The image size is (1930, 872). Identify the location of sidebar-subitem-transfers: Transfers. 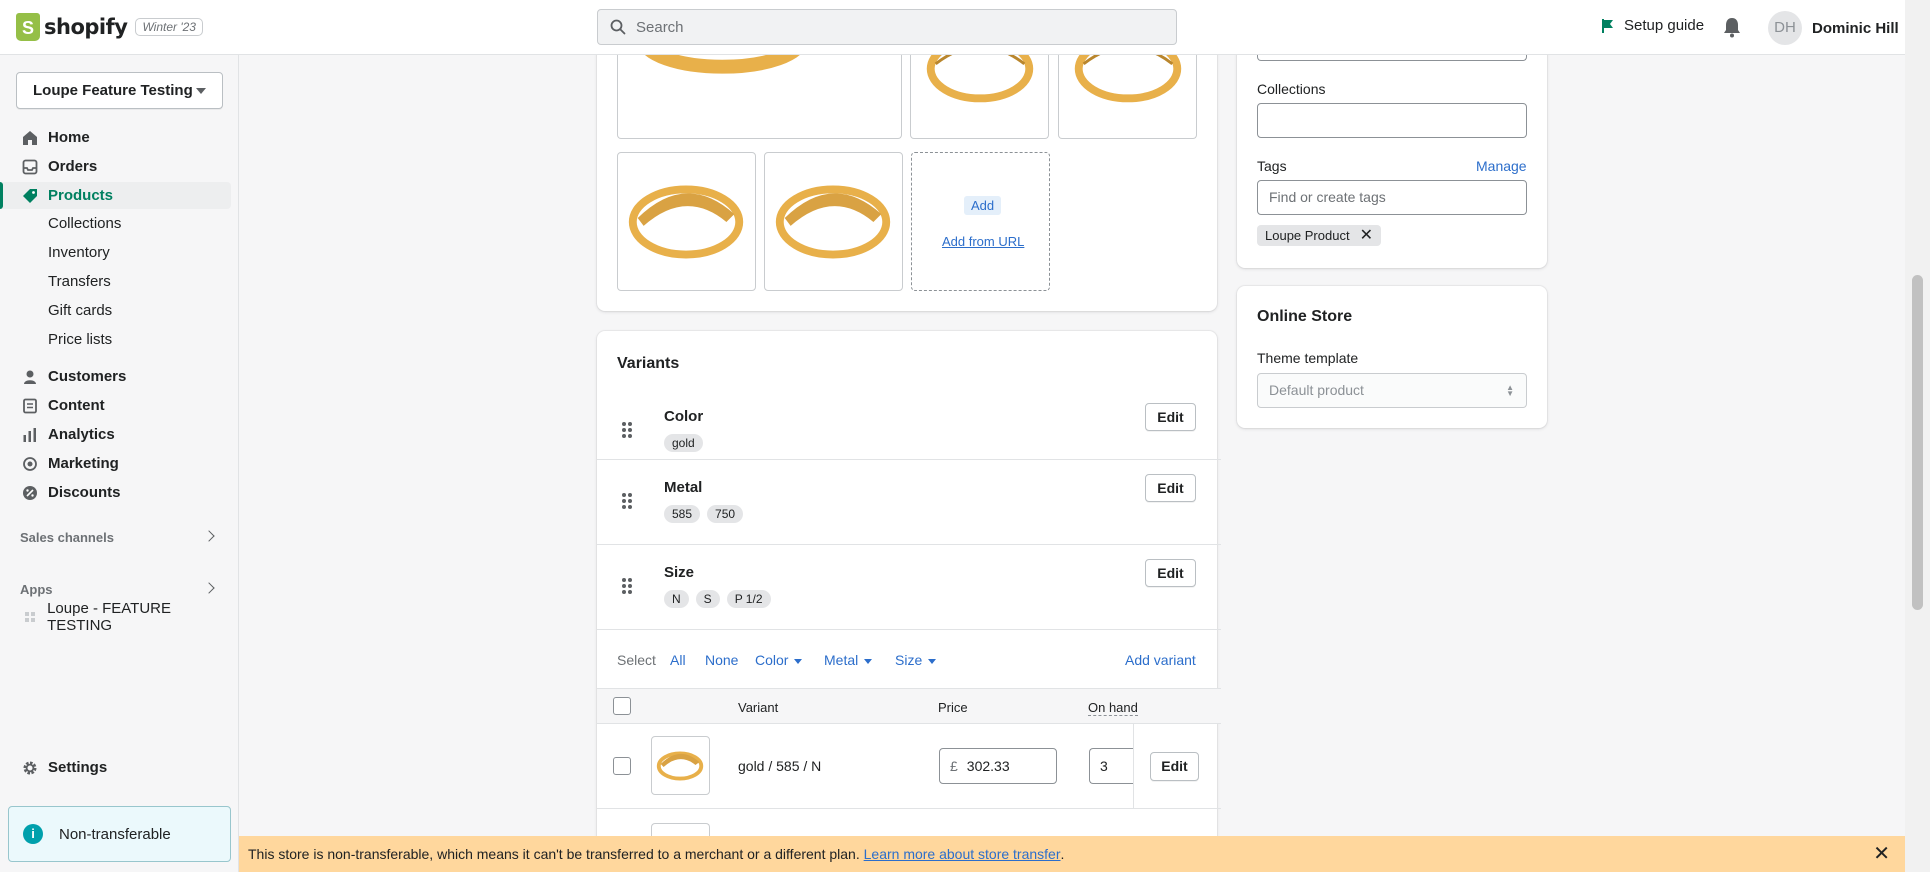
(79, 281).